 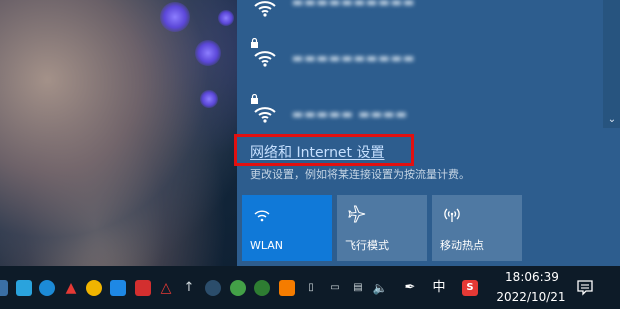 I want to click on volume-icon: 🔈, so click(x=380, y=288).